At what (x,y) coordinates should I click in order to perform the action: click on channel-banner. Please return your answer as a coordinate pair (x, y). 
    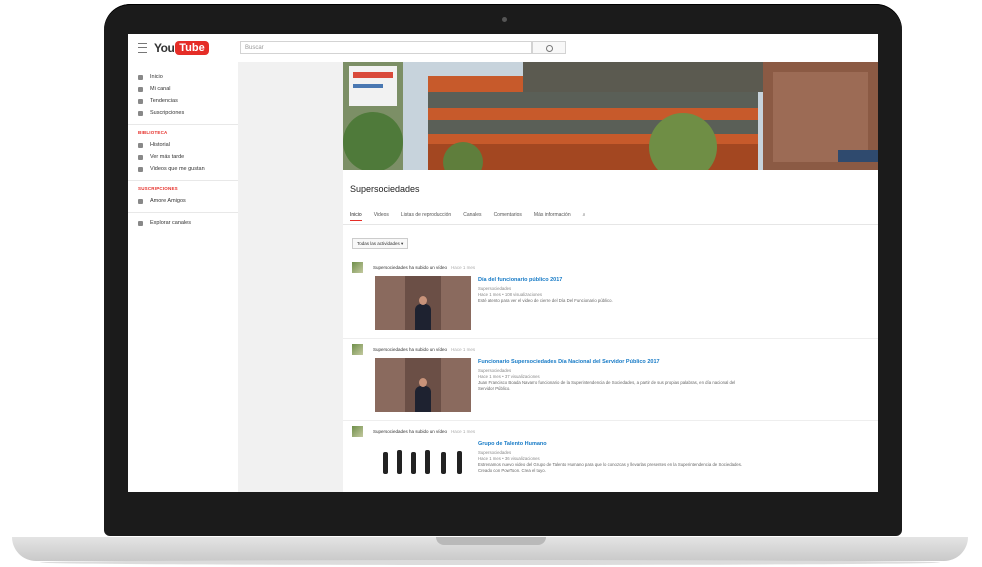
    Looking at the image, I should click on (610, 116).